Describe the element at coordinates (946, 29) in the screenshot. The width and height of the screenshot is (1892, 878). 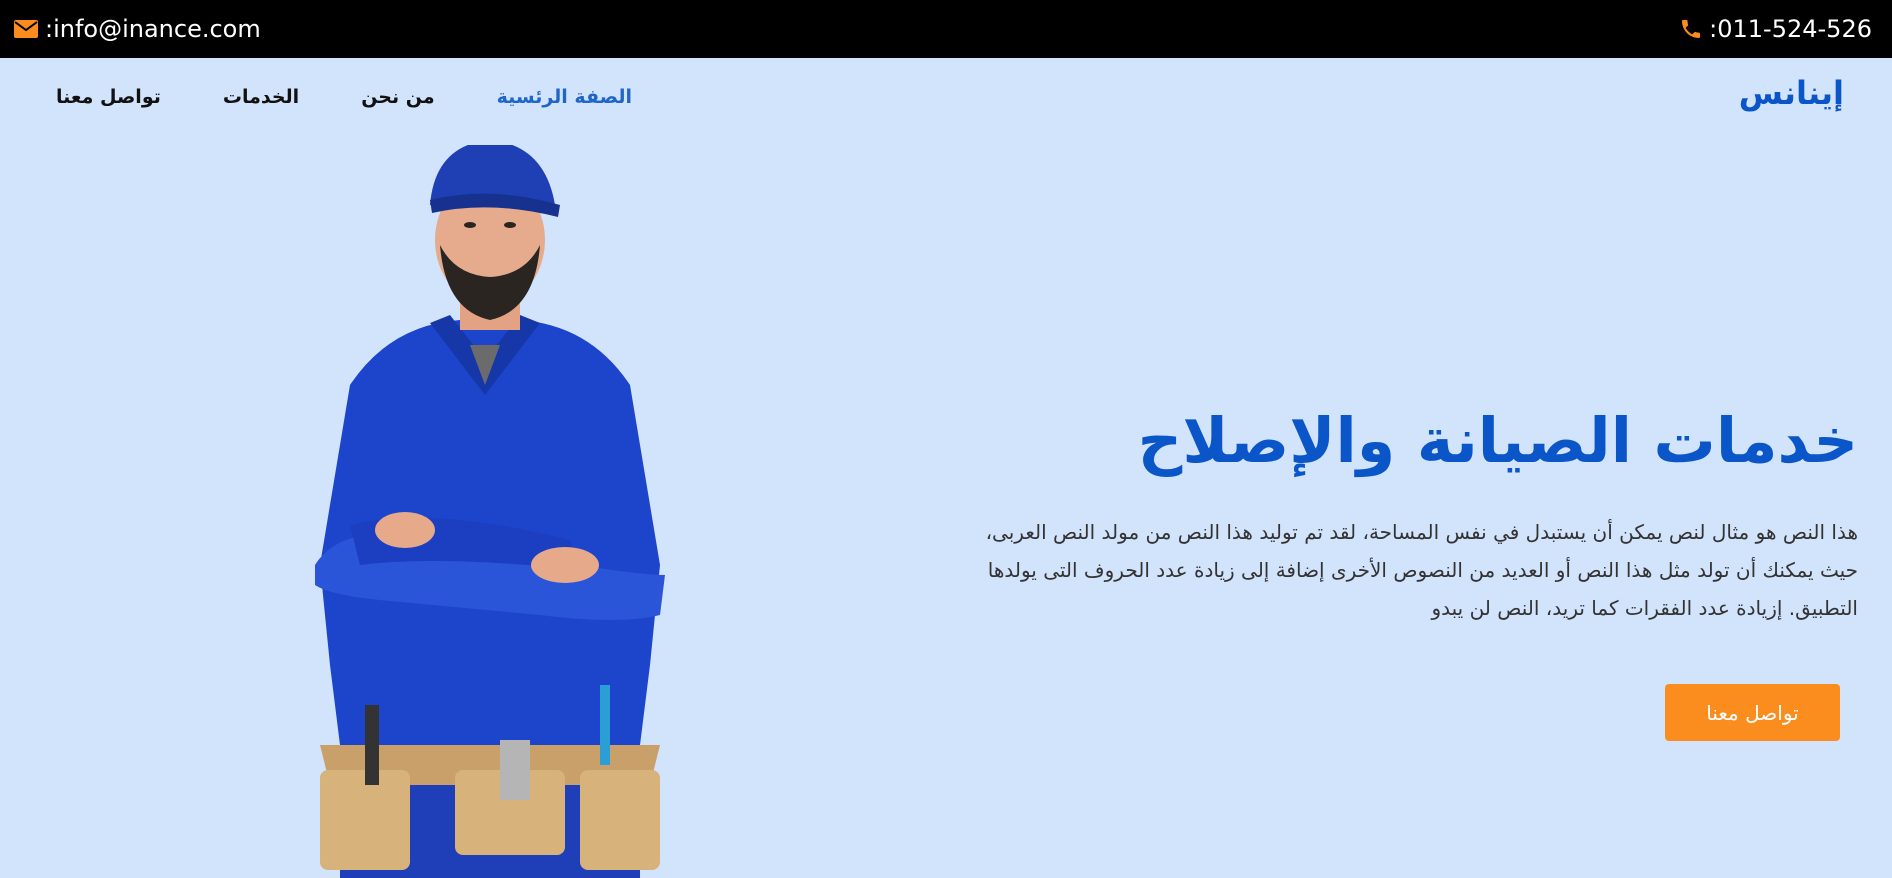
I see `top-contact-bar: :011-524-526 :info@inance.com` at that location.